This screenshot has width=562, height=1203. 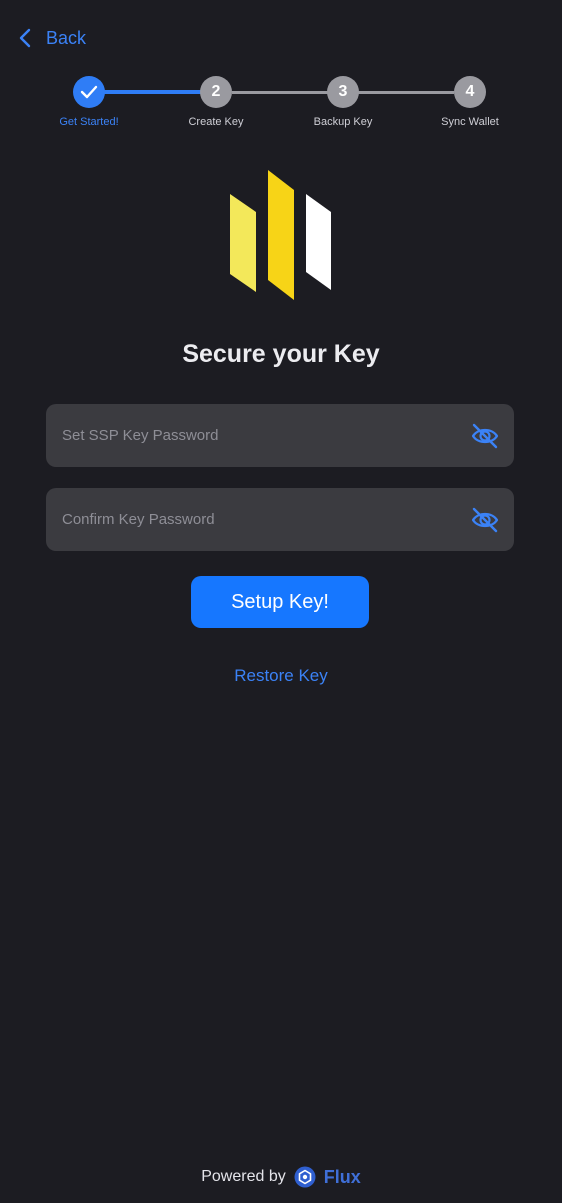 I want to click on step-2-label: Create Key, so click(x=216, y=122).